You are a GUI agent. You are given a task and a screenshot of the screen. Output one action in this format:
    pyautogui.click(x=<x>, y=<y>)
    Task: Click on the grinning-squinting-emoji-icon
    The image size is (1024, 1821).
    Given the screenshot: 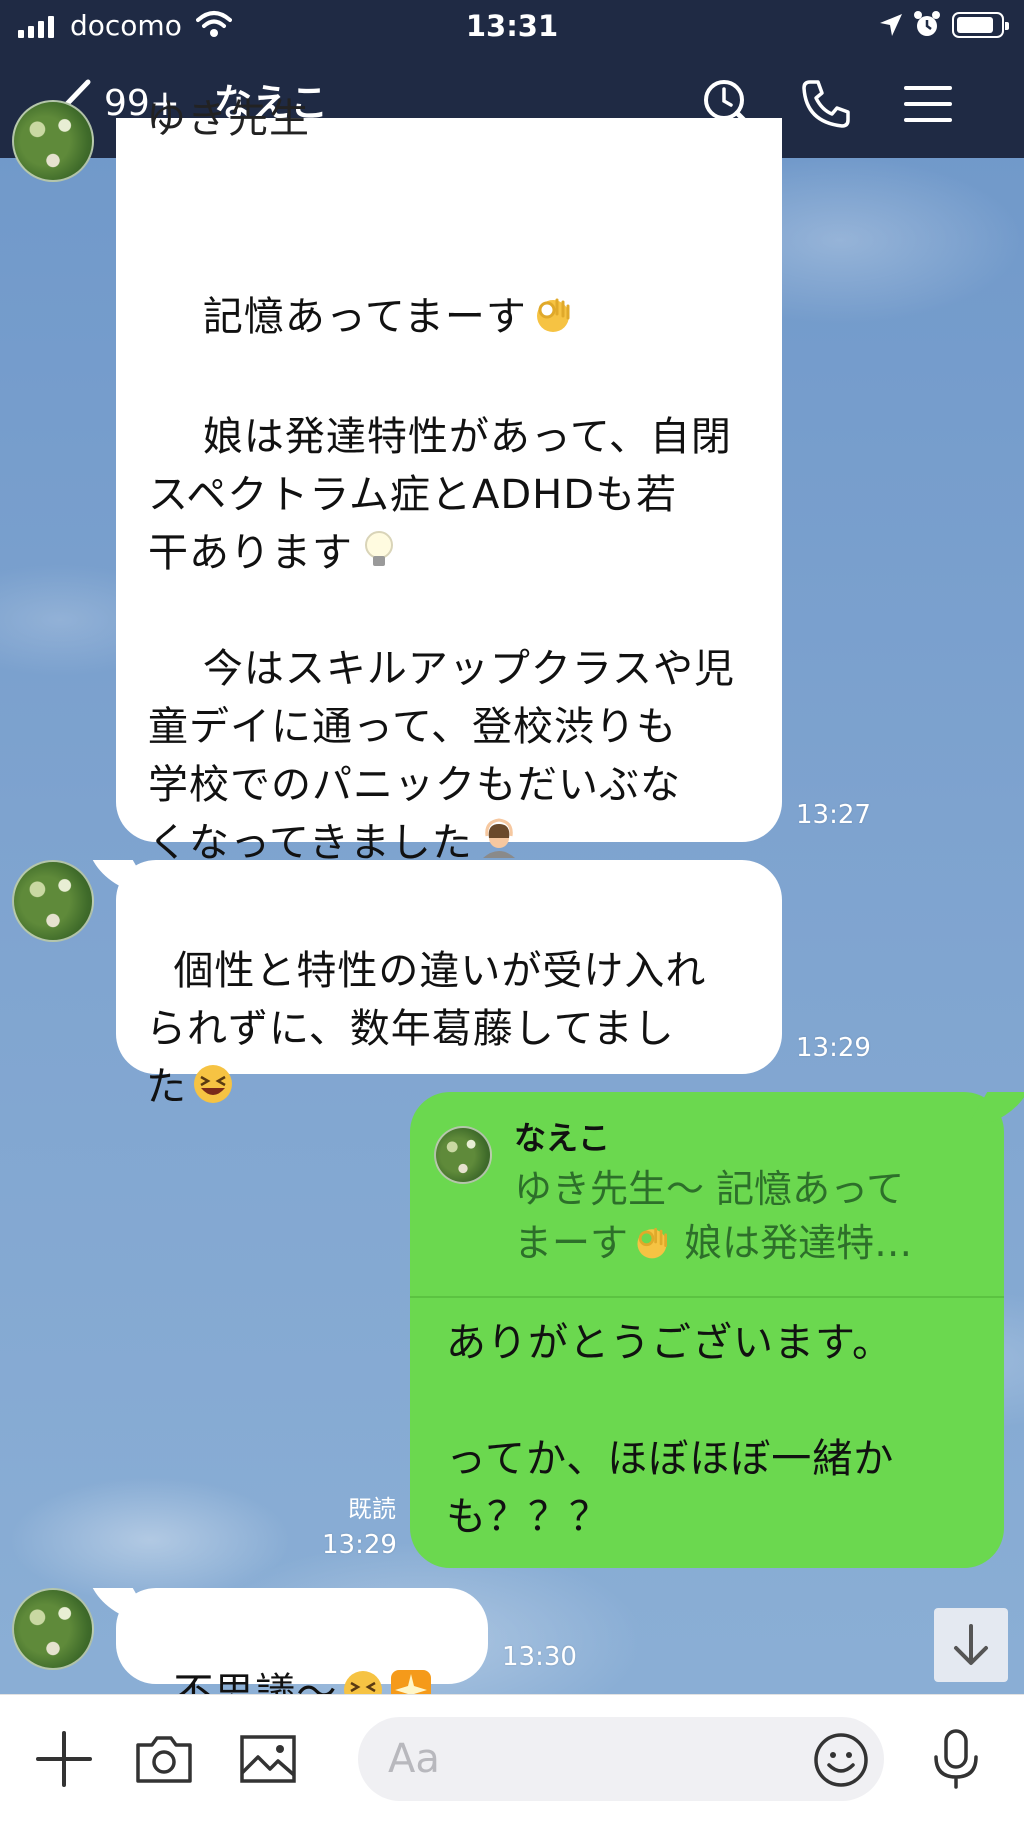 What is the action you would take?
    pyautogui.click(x=213, y=1084)
    